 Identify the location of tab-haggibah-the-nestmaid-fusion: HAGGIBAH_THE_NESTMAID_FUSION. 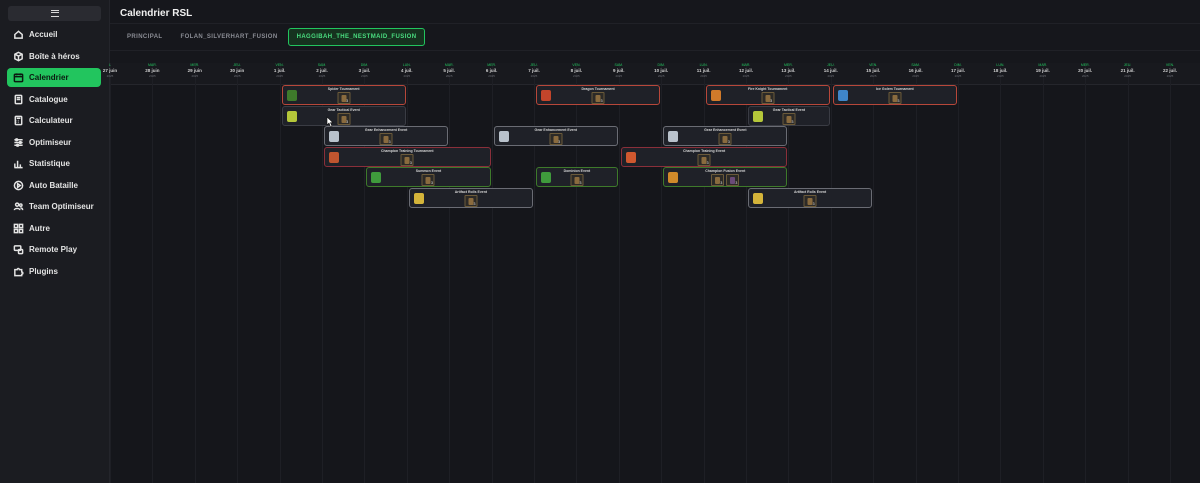
(356, 37).